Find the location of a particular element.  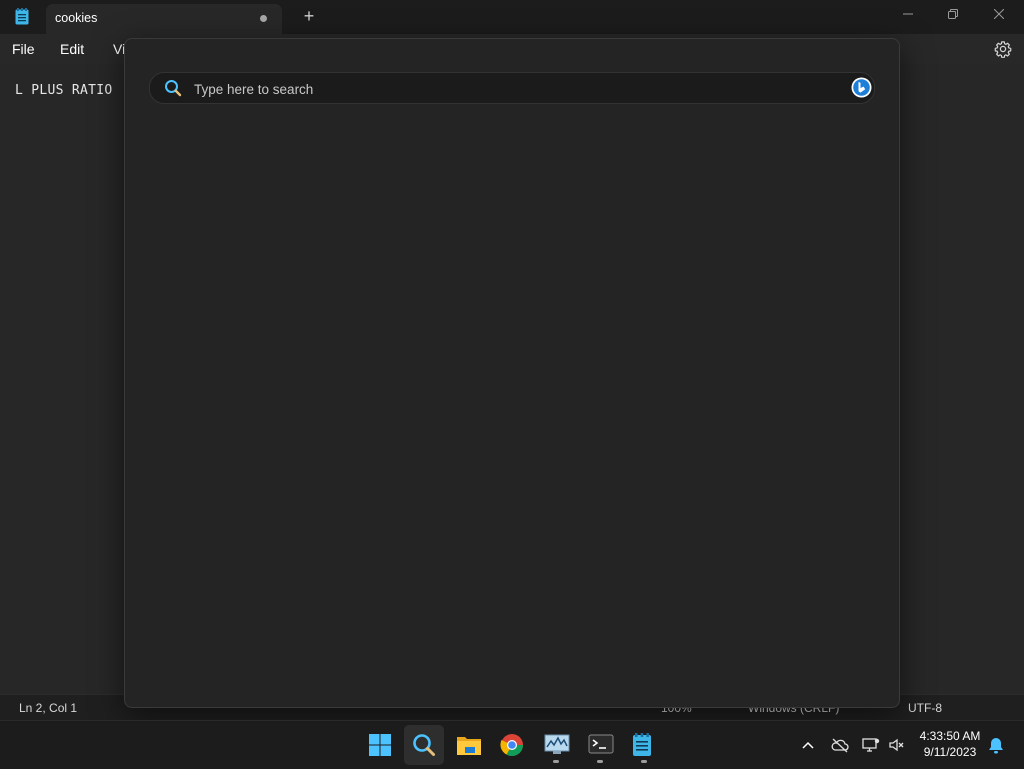

resource-monitor-button is located at coordinates (556, 745).